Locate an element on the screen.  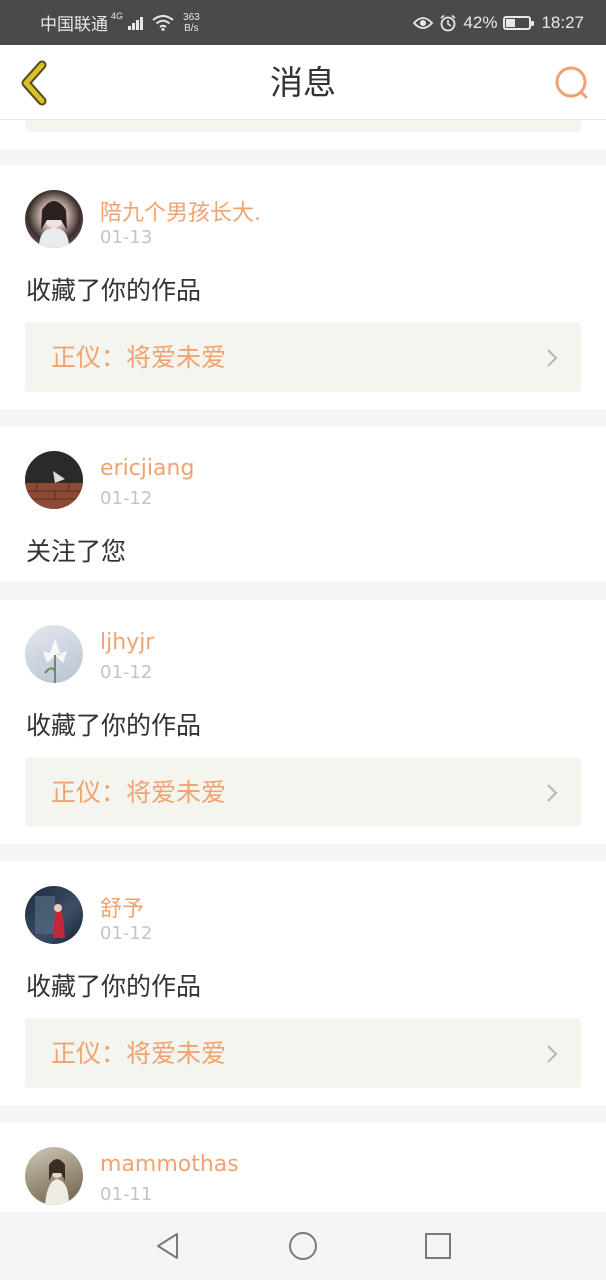
message-card: mammothas 01-11 is located at coordinates (303, 1172).